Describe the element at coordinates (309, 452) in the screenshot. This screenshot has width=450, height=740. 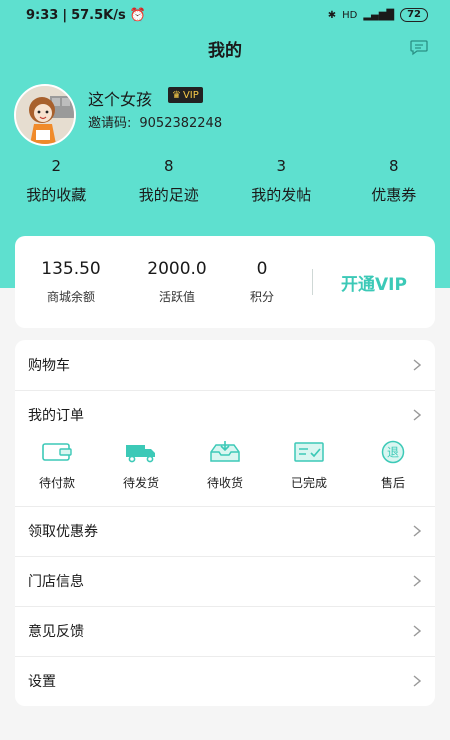
I see `done-icon` at that location.